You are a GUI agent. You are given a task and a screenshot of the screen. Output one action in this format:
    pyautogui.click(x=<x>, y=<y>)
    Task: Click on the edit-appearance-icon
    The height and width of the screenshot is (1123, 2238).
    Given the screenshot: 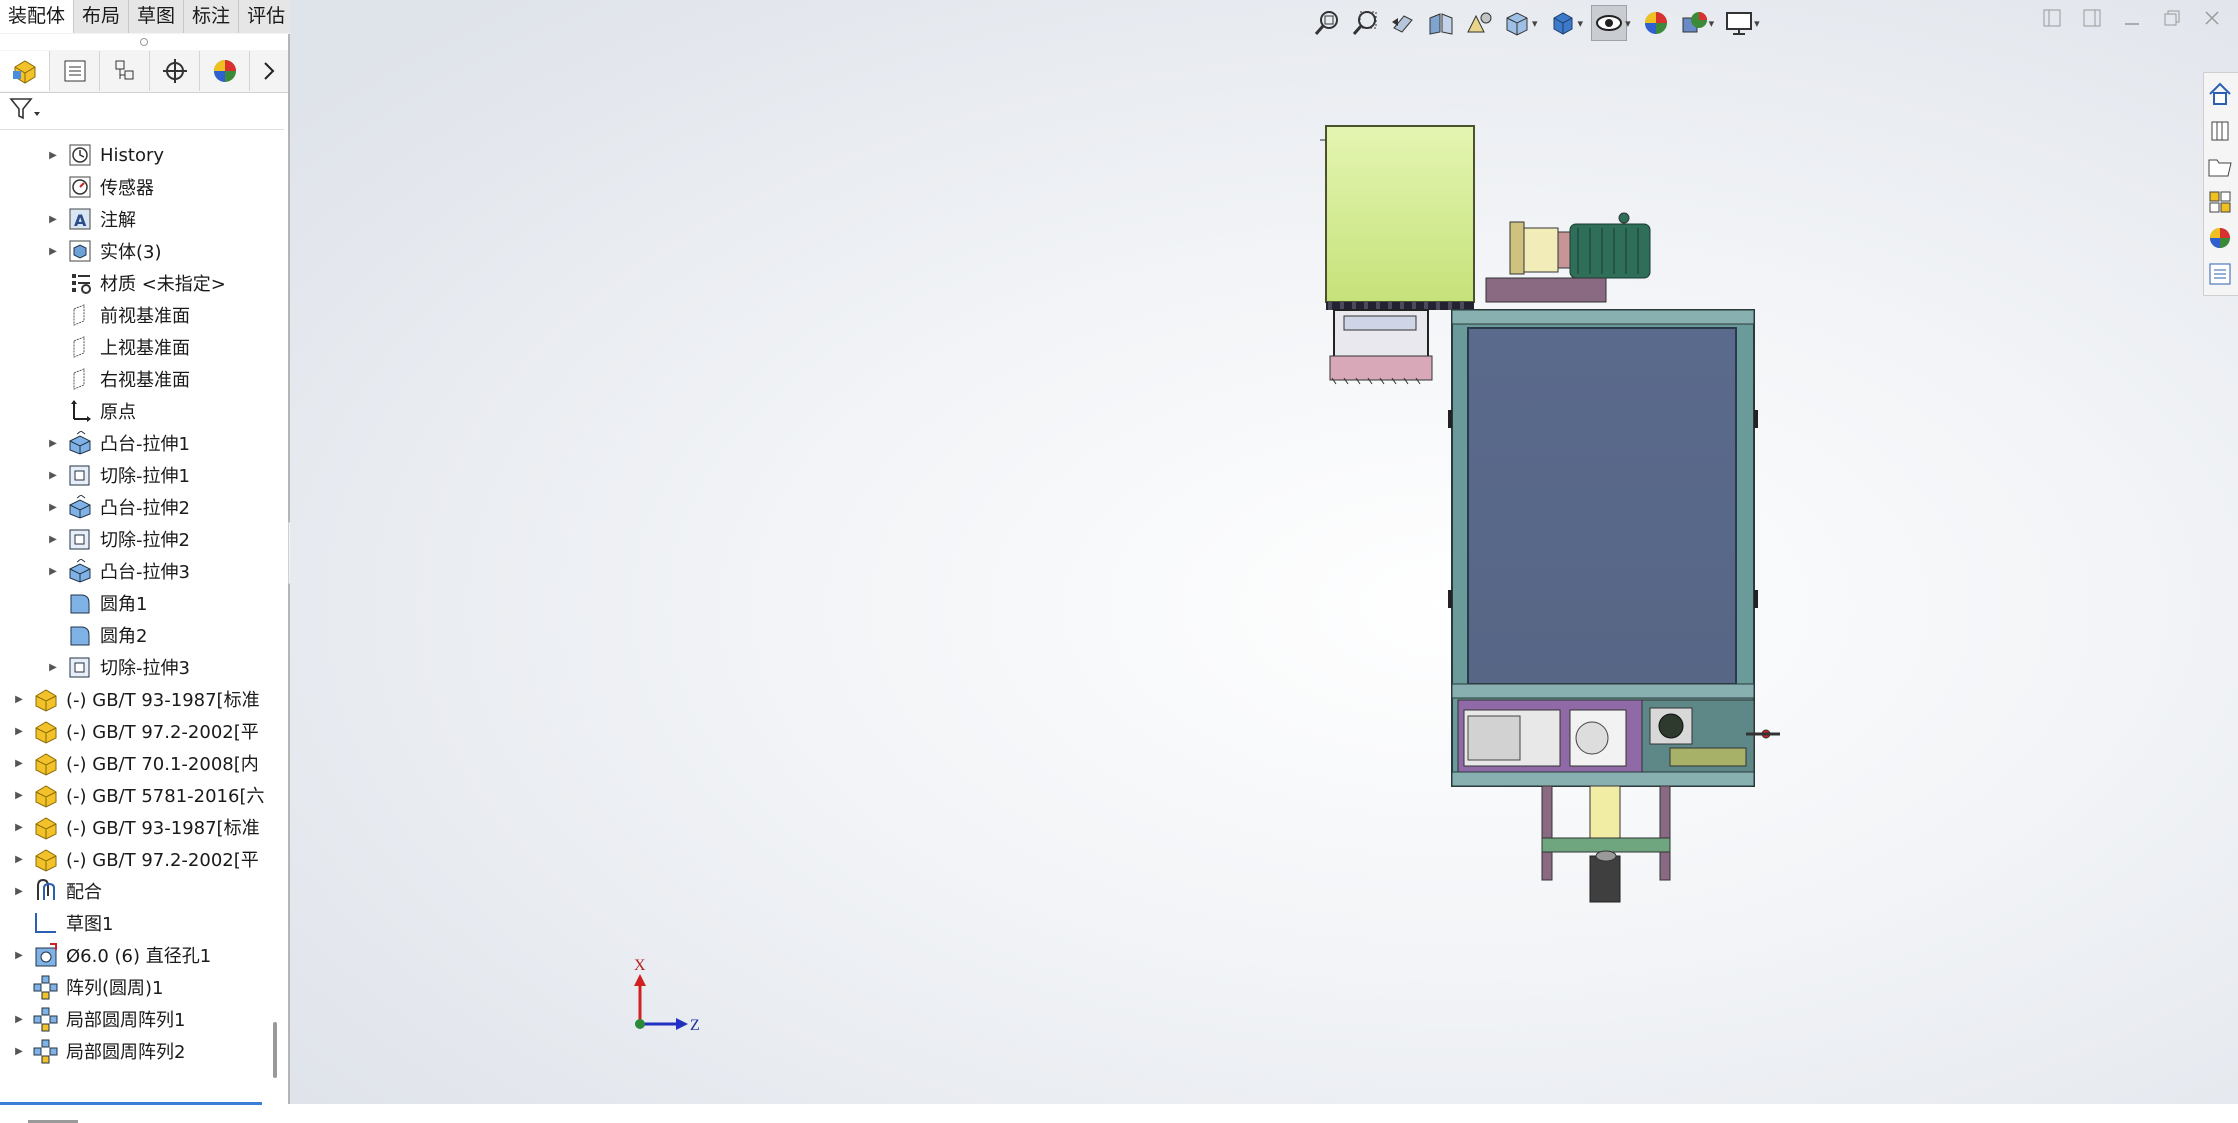 What is the action you would take?
    pyautogui.click(x=1656, y=23)
    